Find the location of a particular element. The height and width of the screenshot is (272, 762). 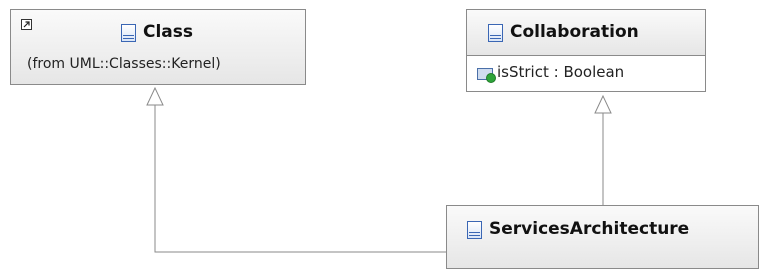

collaboration-attribute-row: isStrict : Boolean is located at coordinates (586, 73).